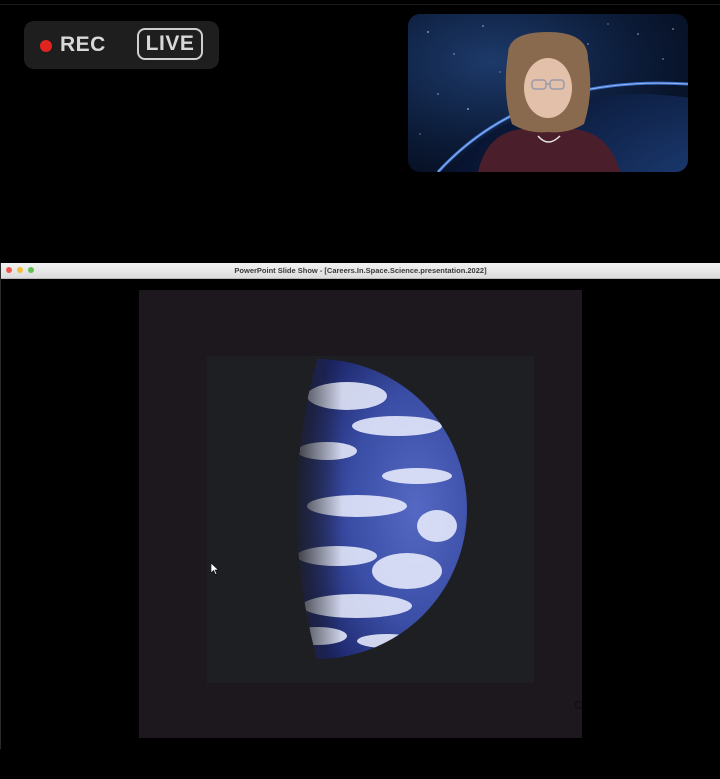  I want to click on top-edge-line, so click(360, 4).